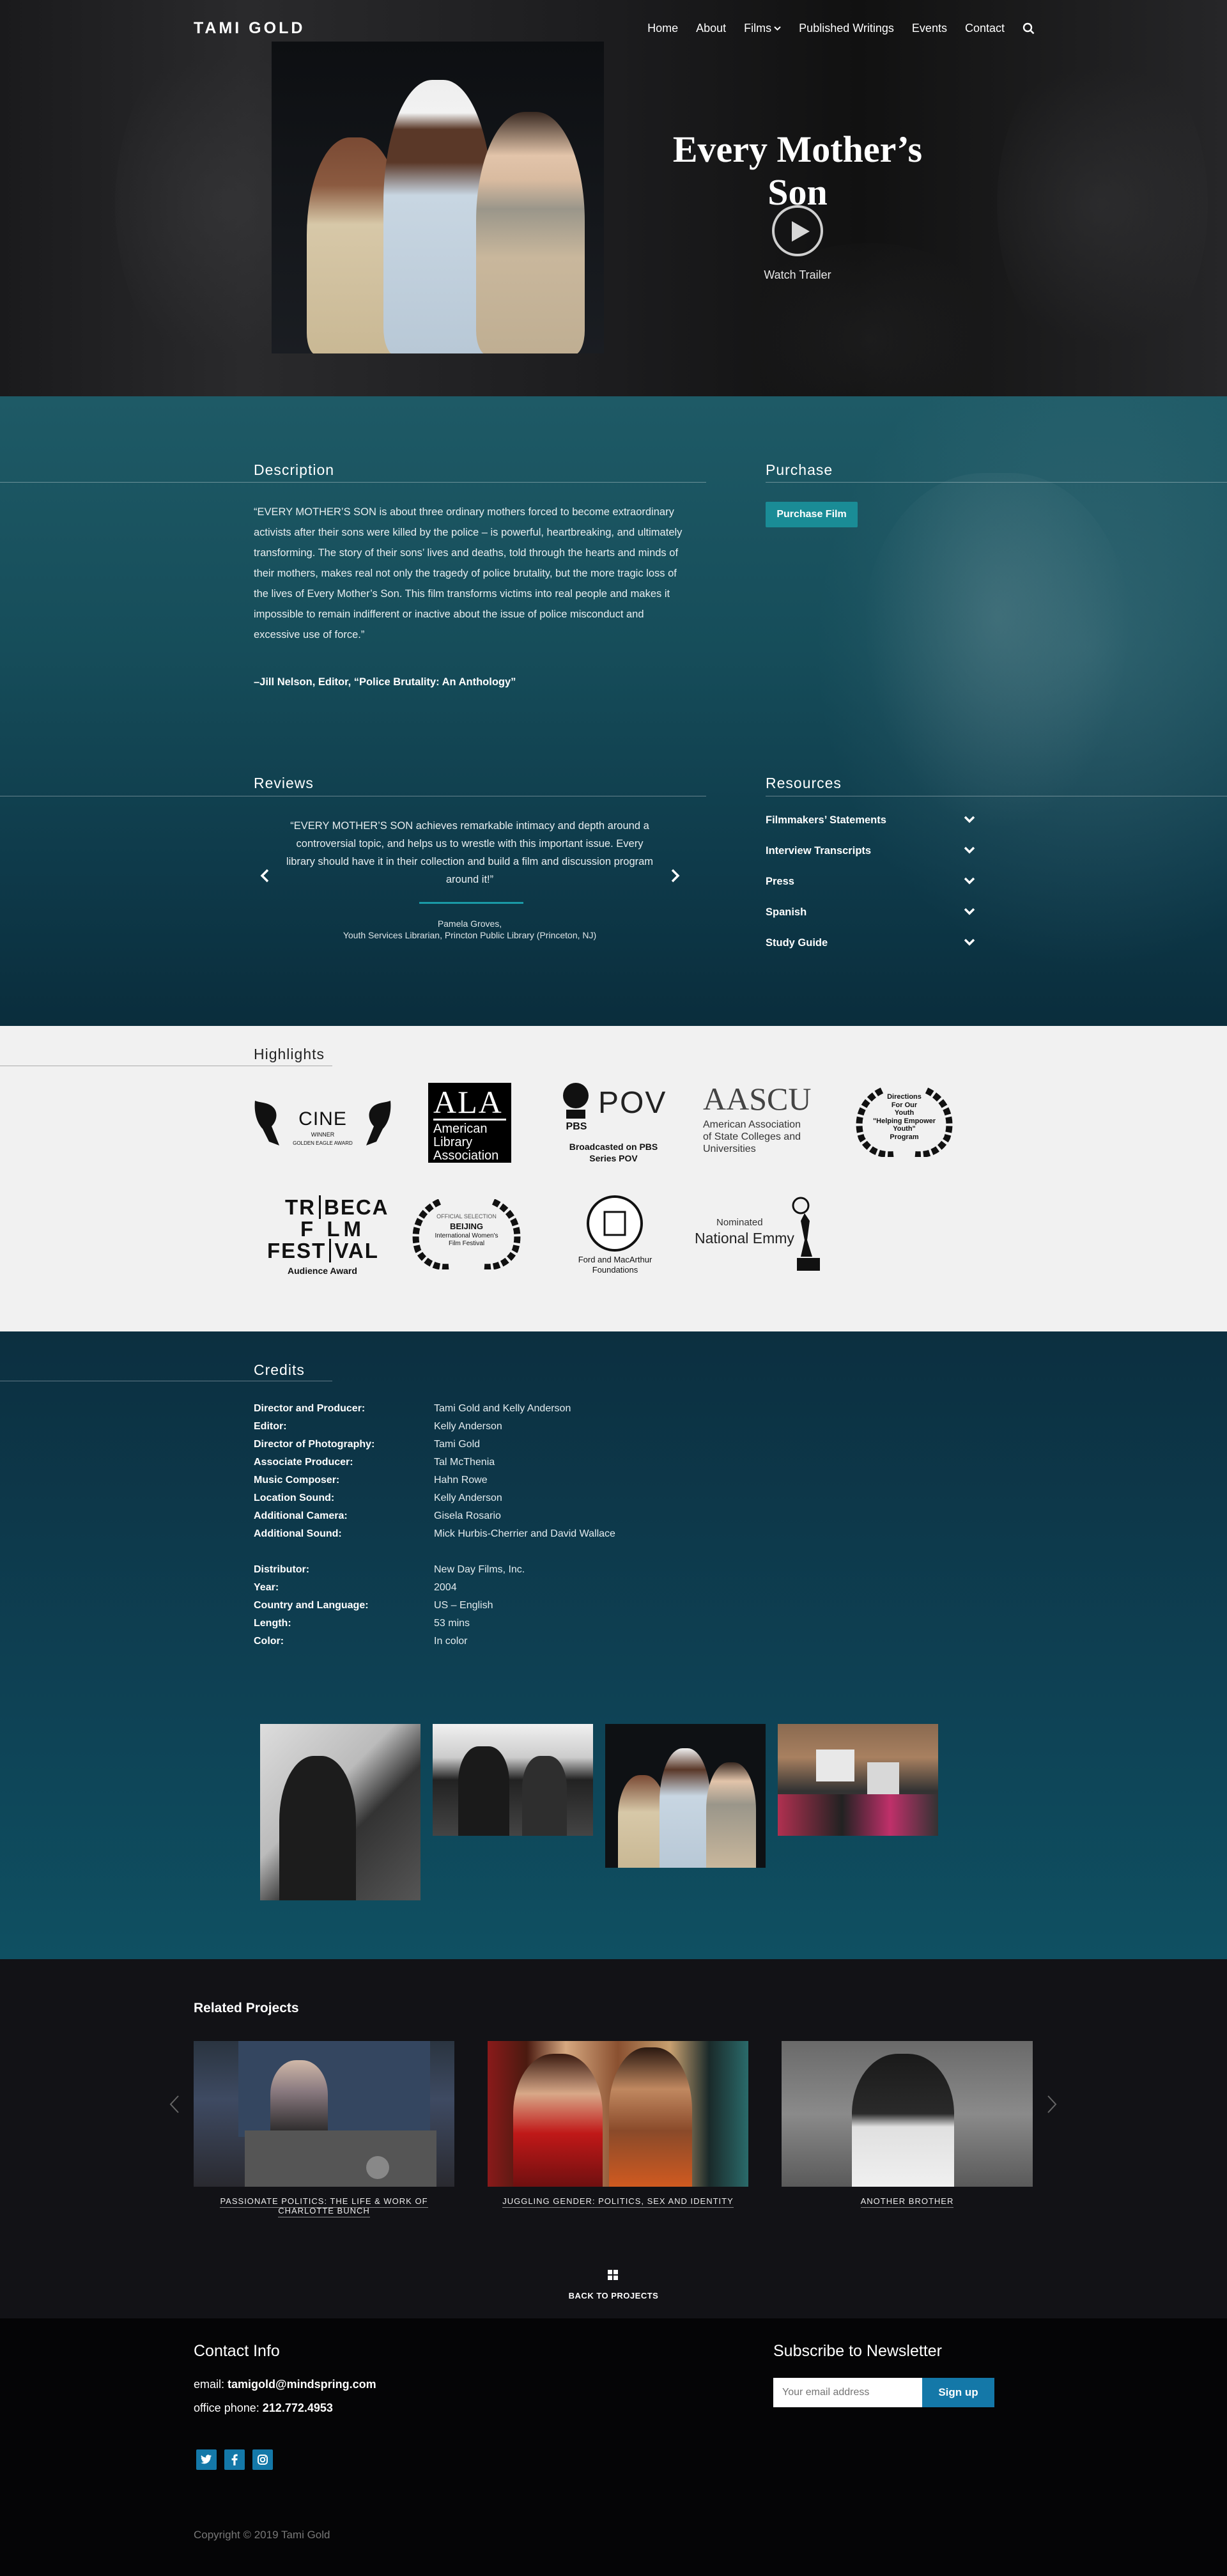  I want to click on pov-label: POV, so click(632, 1103).